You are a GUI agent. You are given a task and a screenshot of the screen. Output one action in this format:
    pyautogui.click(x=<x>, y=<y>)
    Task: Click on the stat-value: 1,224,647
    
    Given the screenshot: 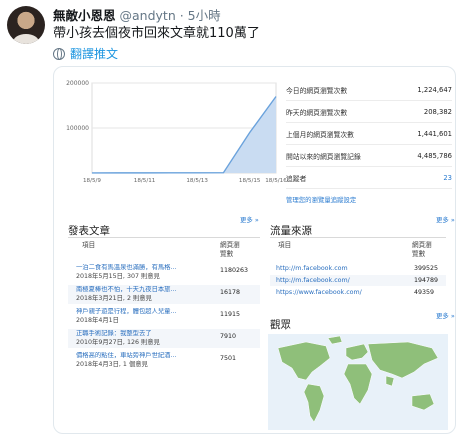 What is the action you would take?
    pyautogui.click(x=434, y=89)
    